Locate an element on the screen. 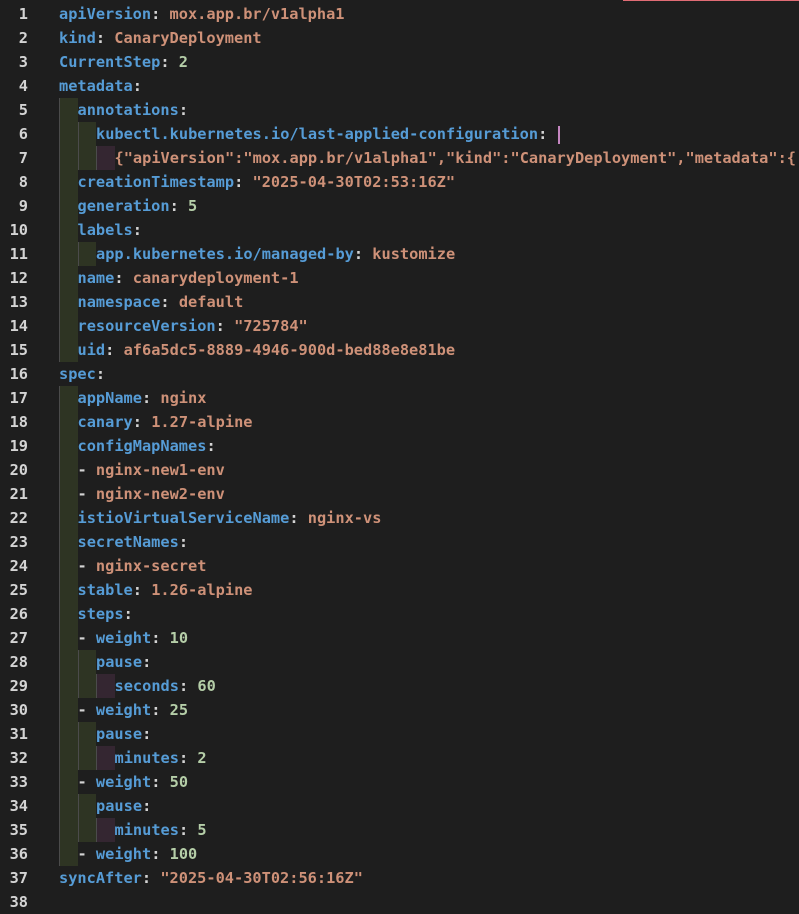  code-text: appName: nginx is located at coordinates (142, 398).